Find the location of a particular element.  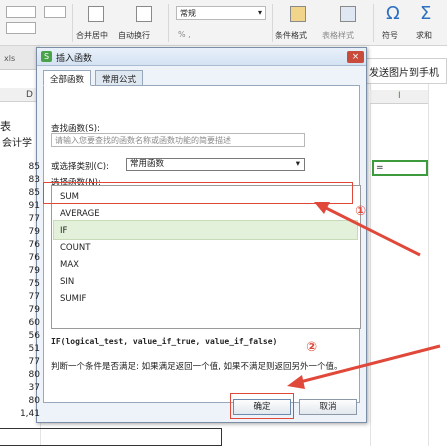

arrow-1-shaft is located at coordinates (371, 230).